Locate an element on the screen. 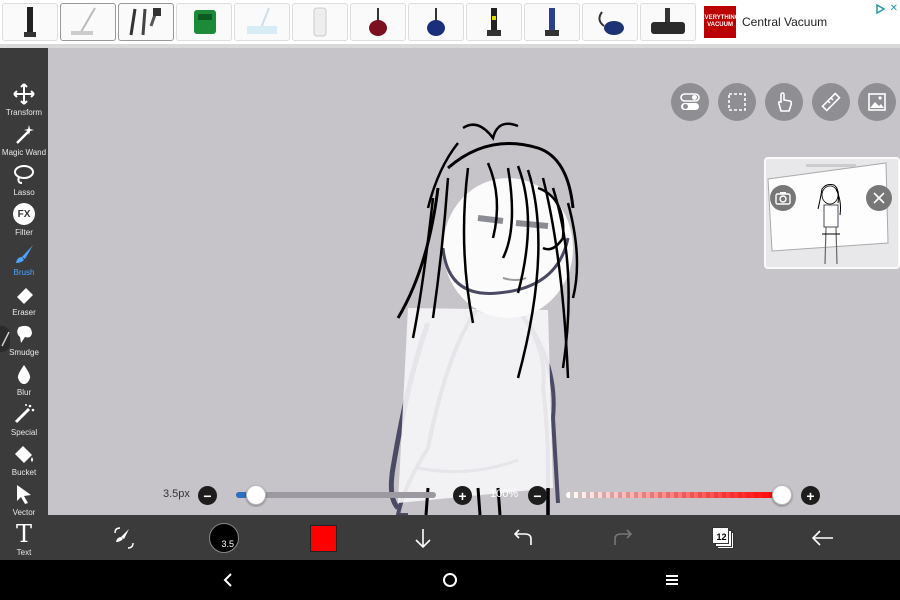  tool-blur: Blur is located at coordinates (24, 381).